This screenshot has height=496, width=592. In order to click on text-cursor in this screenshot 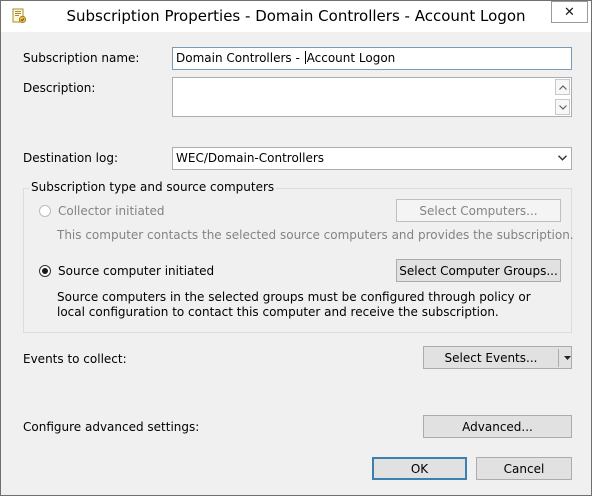, I will do `click(305, 57)`.